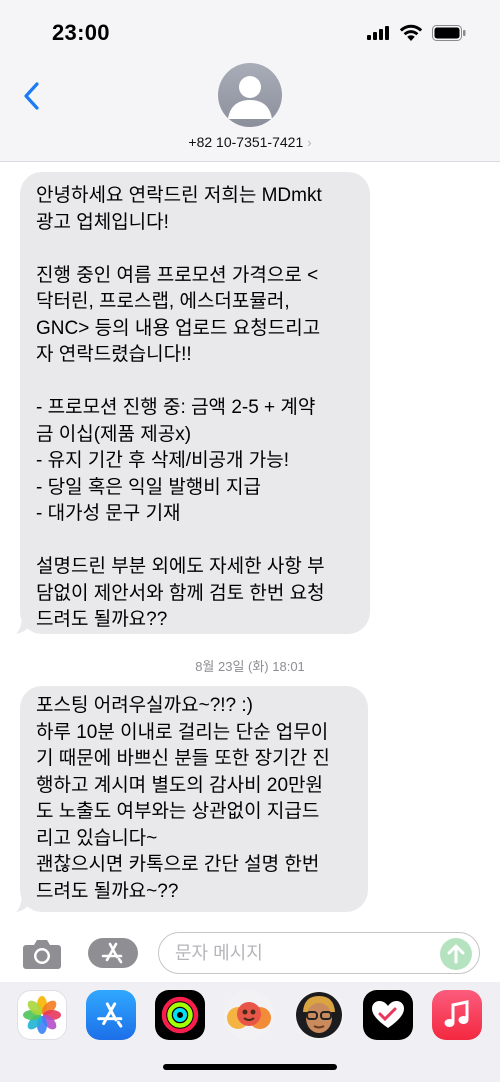  What do you see at coordinates (309, 142) in the screenshot?
I see `chevron-right-icon: ›` at bounding box center [309, 142].